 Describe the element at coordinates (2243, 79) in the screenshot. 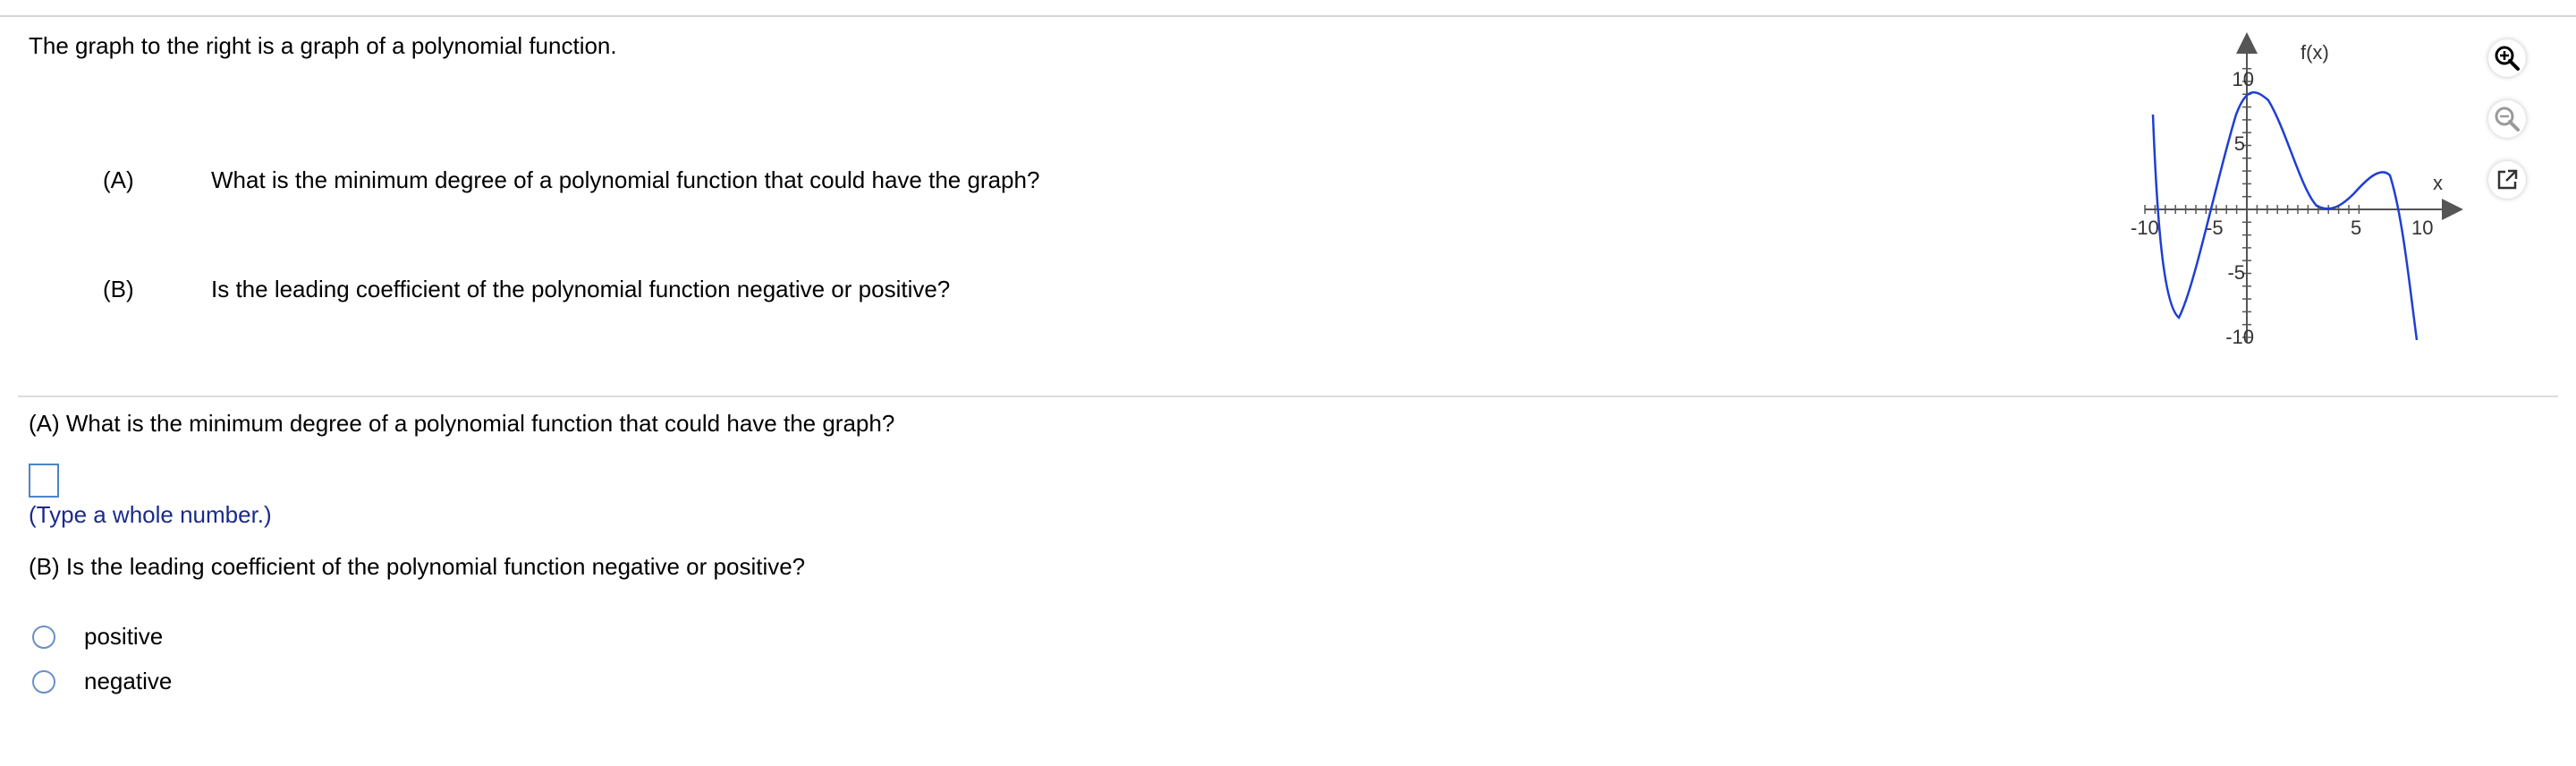

I see `y-tick-label: 10` at that location.